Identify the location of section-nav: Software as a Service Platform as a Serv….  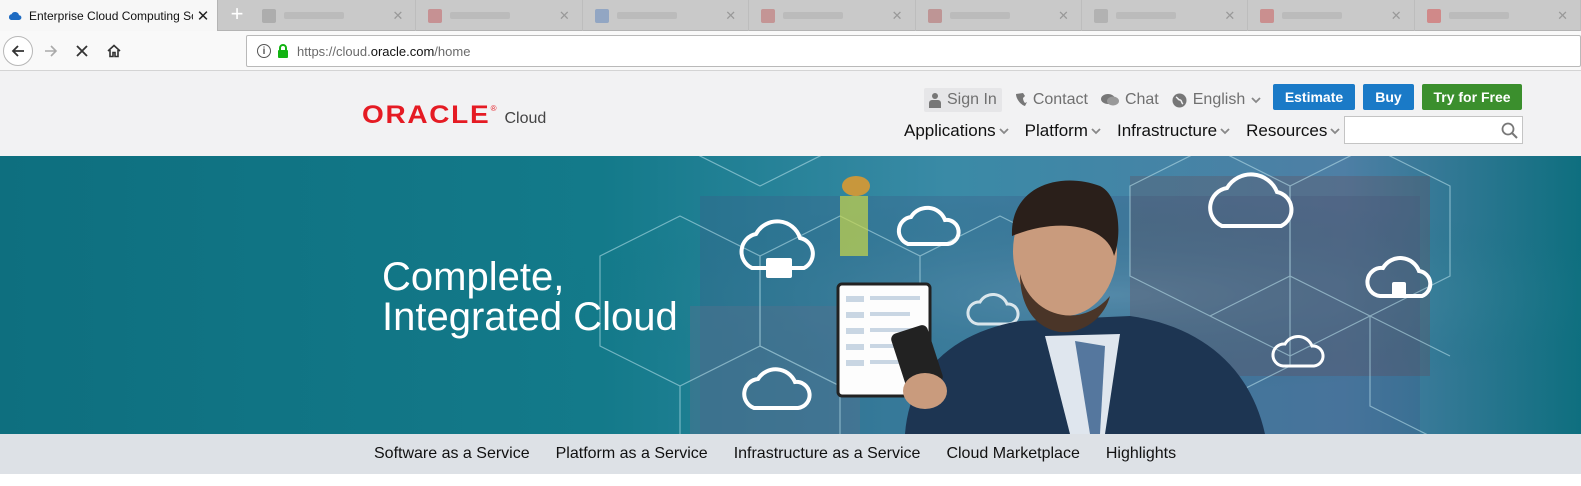
(790, 454).